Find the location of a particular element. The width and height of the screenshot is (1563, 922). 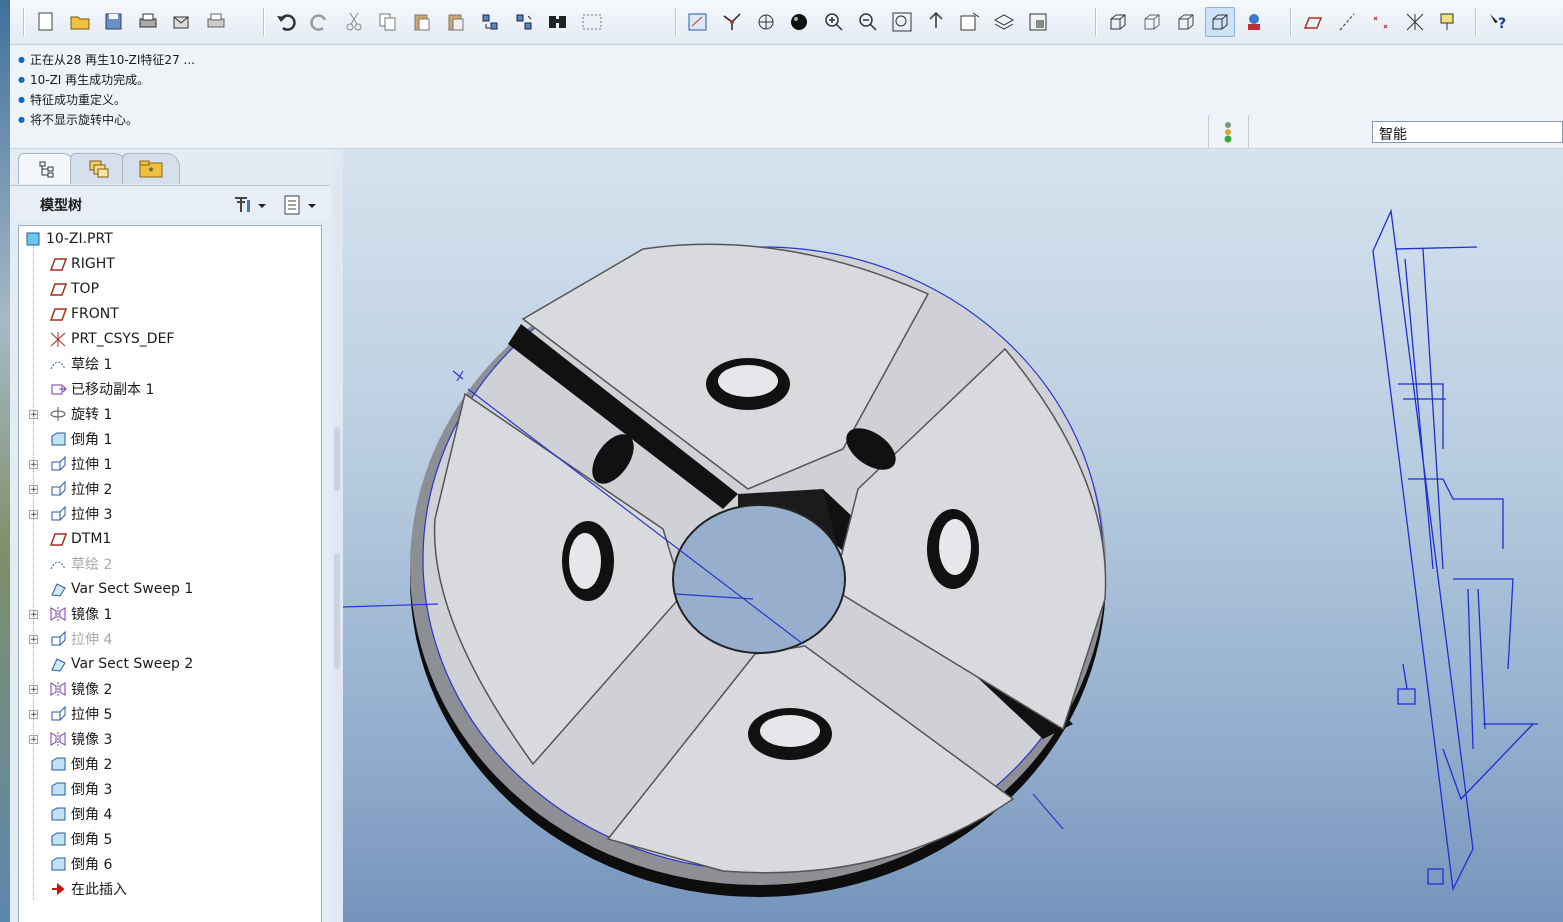

new-file-icon is located at coordinates (46, 22).